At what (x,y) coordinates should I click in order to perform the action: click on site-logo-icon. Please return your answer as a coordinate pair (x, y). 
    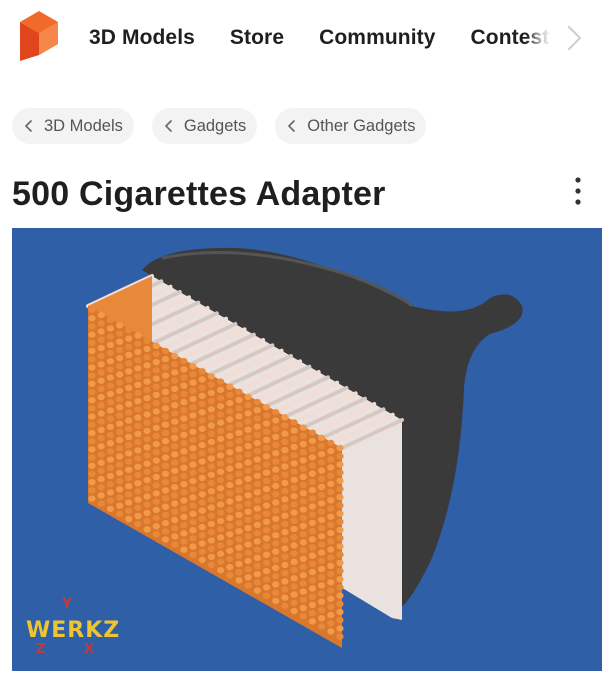
    Looking at the image, I should click on (39, 36).